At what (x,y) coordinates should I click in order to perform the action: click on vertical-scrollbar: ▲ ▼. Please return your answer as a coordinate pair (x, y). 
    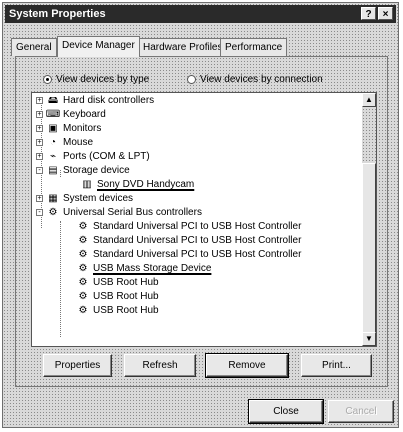
    Looking at the image, I should click on (369, 219).